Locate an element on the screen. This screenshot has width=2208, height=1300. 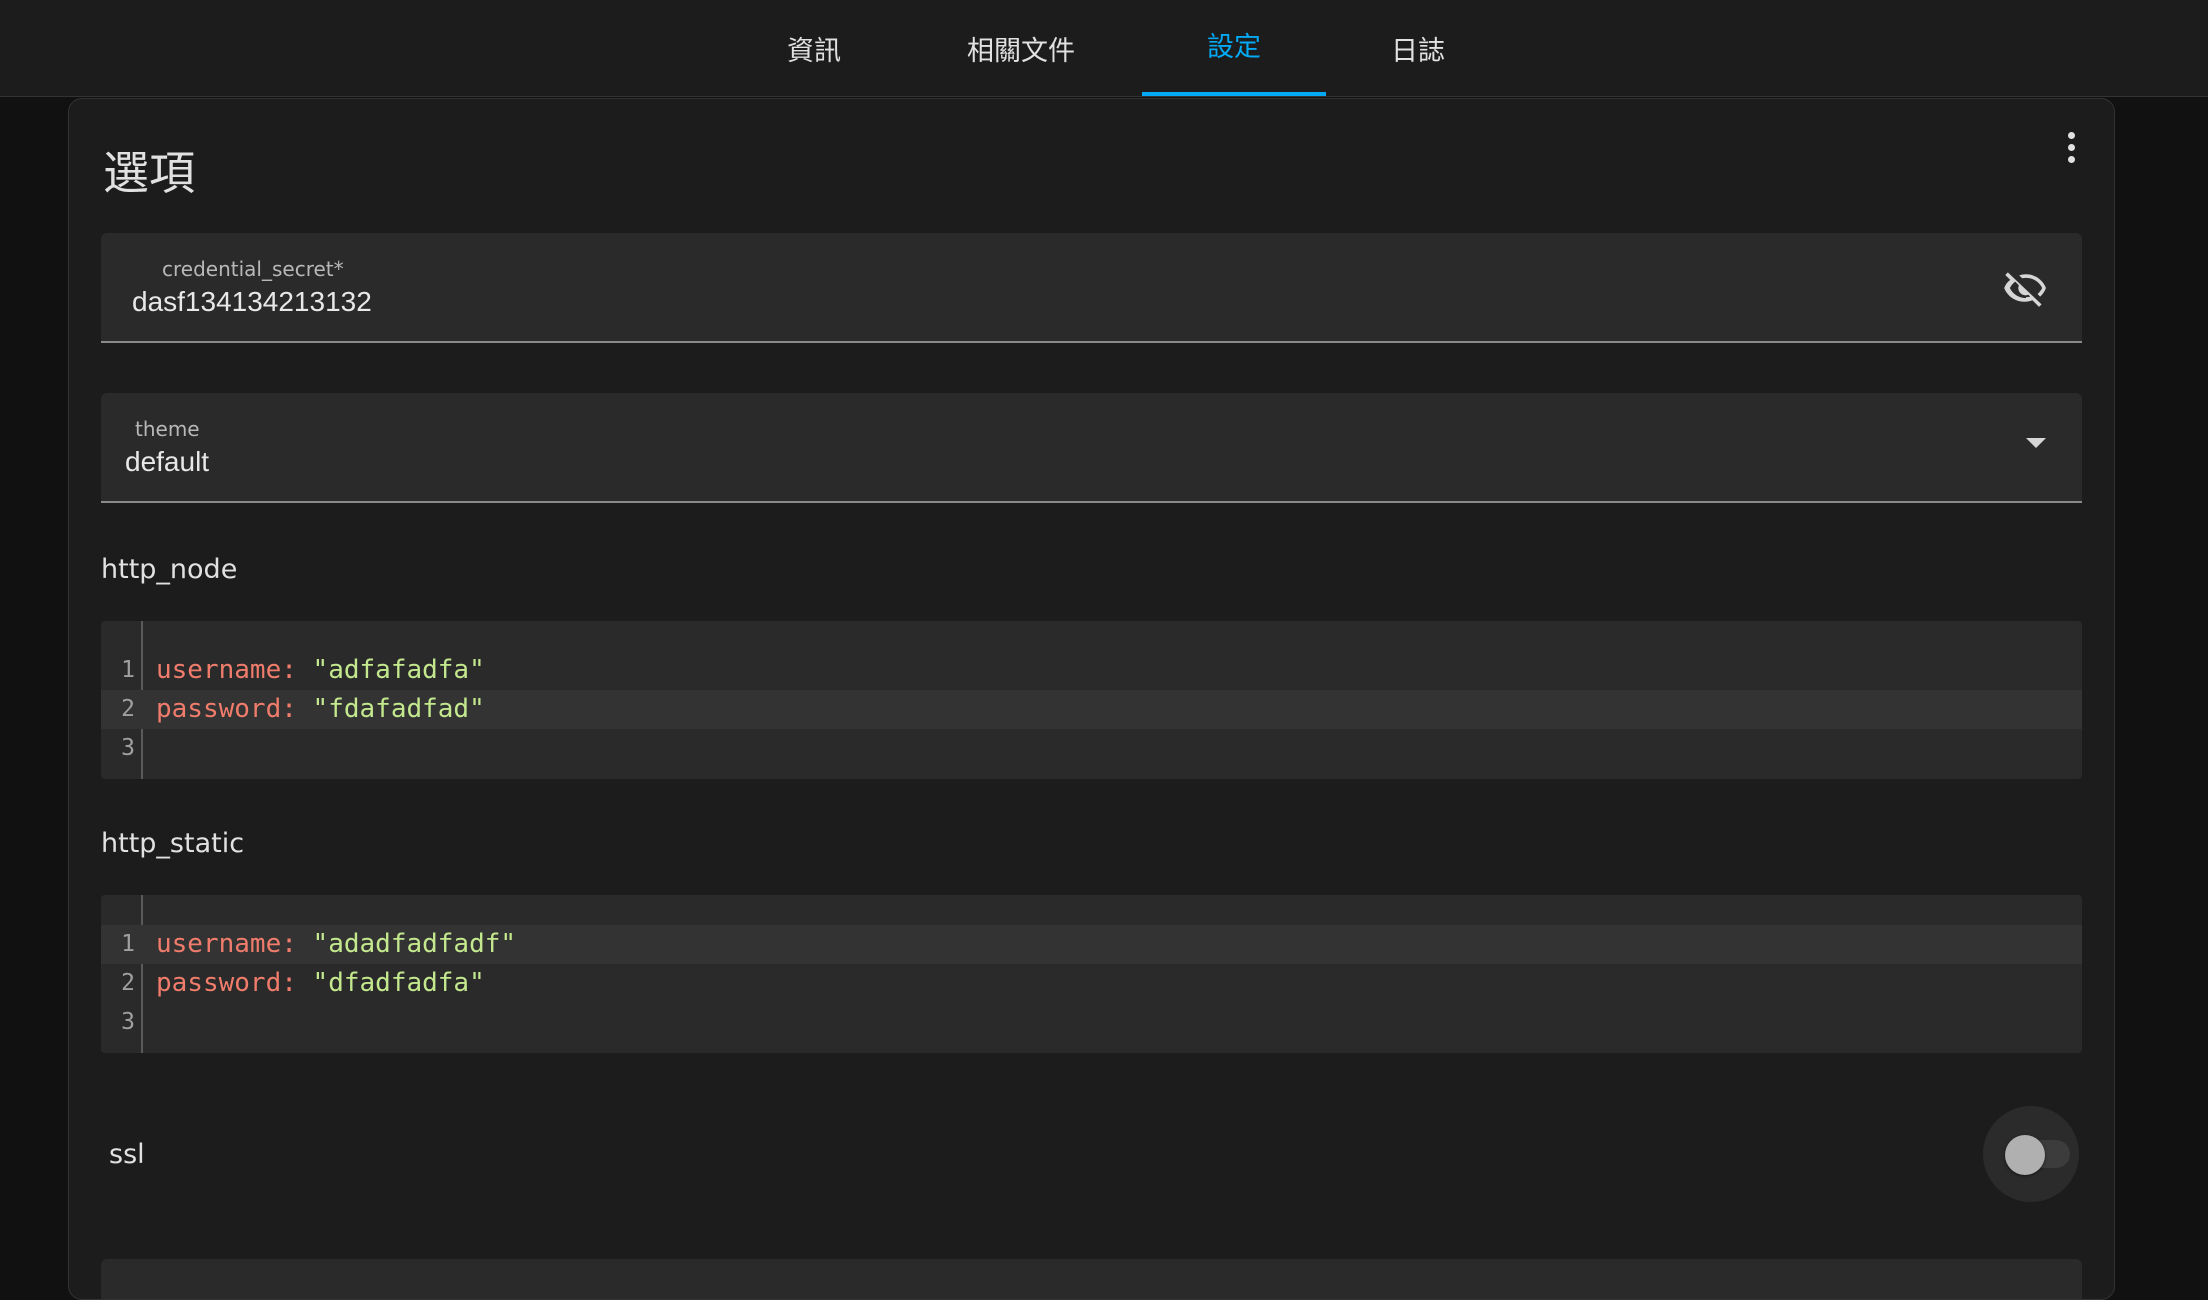
tab-documentation: 相關文件 is located at coordinates (1021, 48).